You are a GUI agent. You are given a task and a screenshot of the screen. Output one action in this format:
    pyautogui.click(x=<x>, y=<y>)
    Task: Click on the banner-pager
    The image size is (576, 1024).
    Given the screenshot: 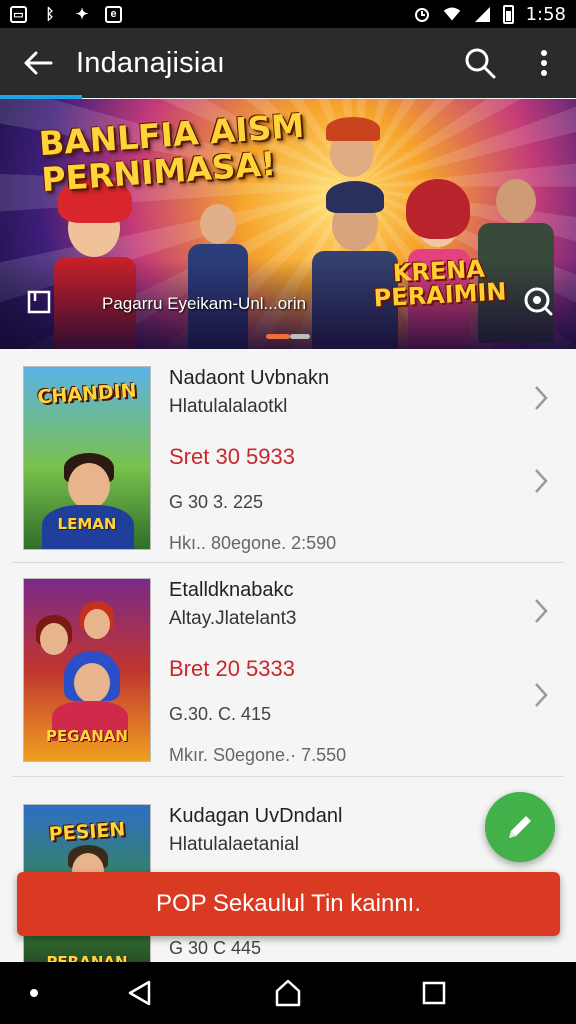 What is the action you would take?
    pyautogui.click(x=288, y=336)
    